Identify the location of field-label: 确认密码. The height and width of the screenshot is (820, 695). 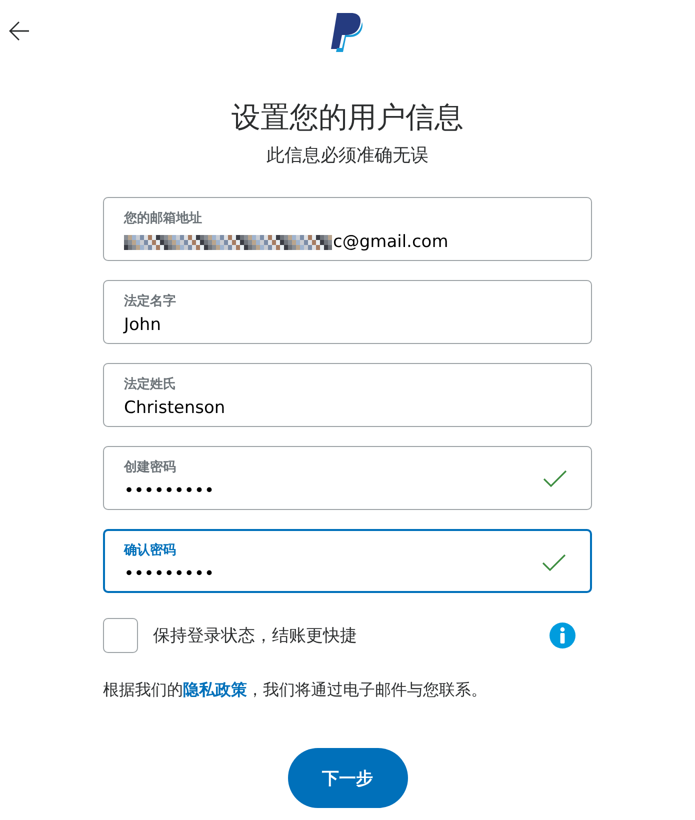
(150, 551).